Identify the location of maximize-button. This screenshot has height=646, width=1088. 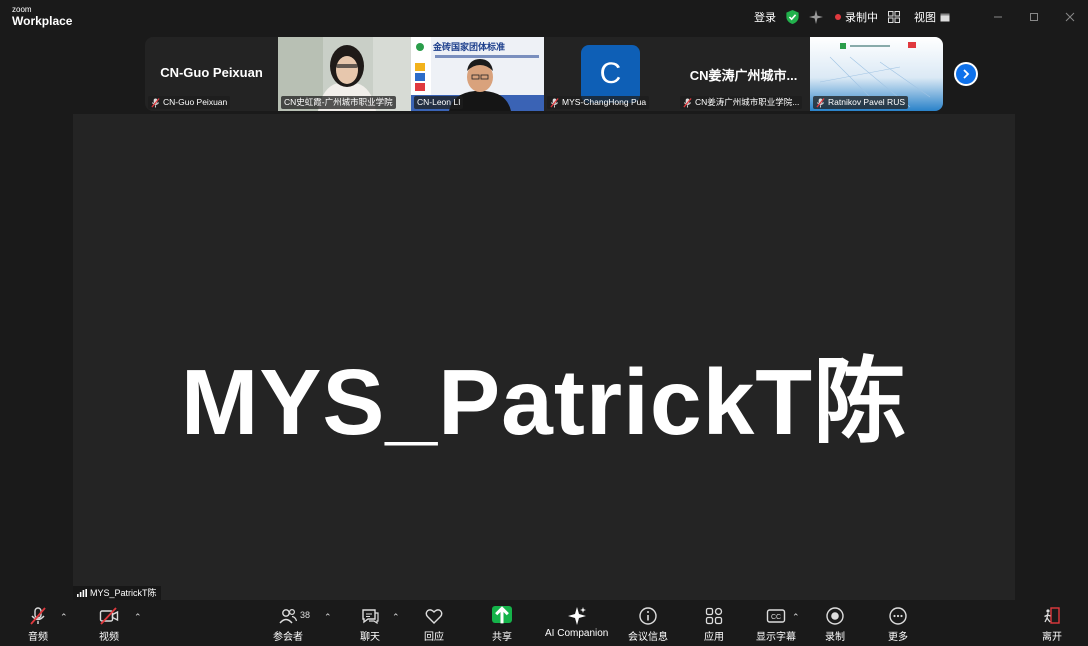
(1034, 17).